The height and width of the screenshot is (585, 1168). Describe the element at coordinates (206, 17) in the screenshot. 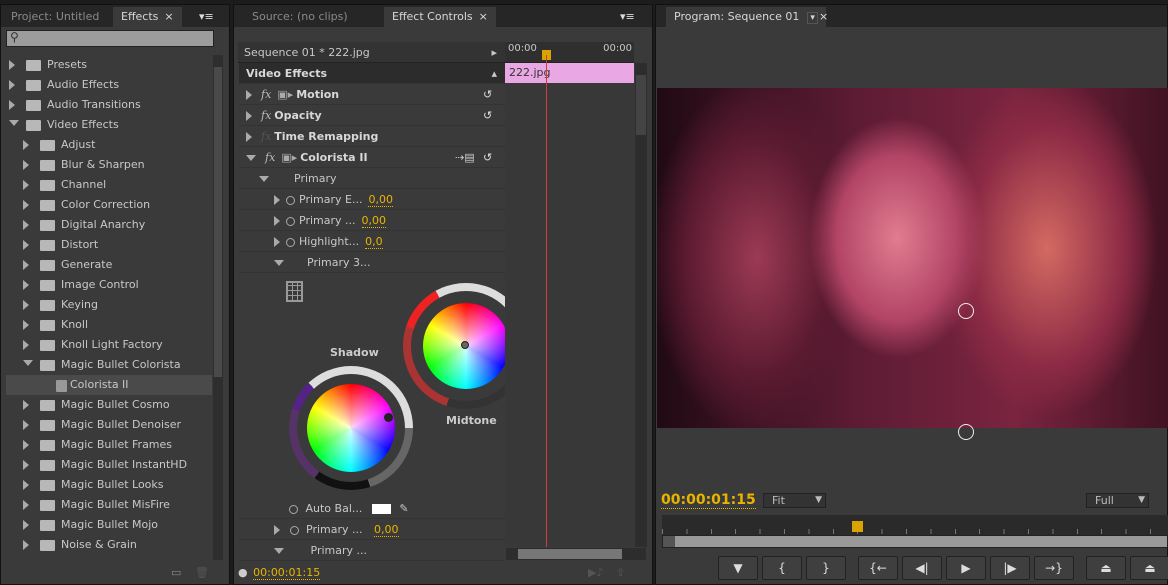

I see `panel-menu-icon: ▾≡` at that location.